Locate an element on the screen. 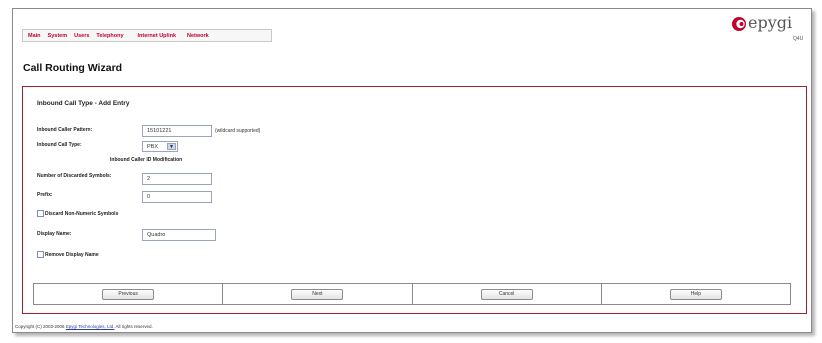 The width and height of the screenshot is (822, 343). nav-item-network: Network is located at coordinates (198, 36).